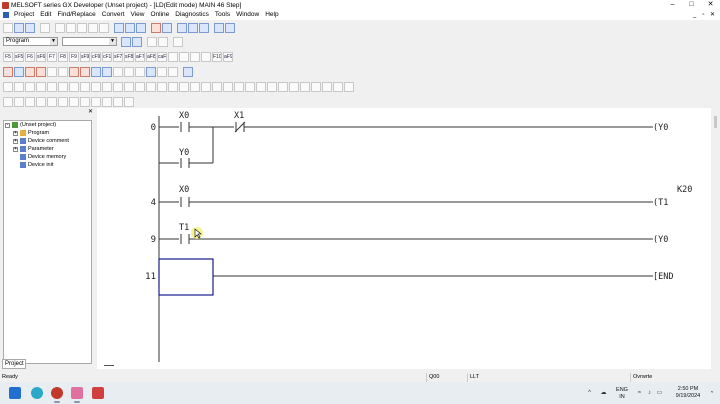  What do you see at coordinates (130, 27) in the screenshot?
I see `write-plc-icon` at bounding box center [130, 27].